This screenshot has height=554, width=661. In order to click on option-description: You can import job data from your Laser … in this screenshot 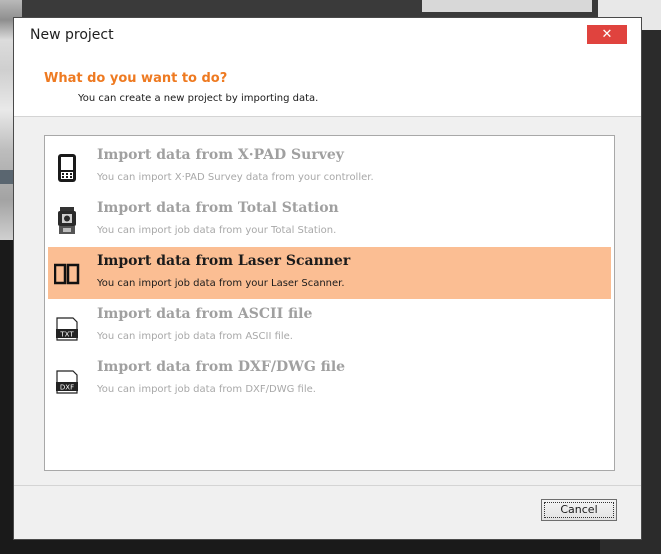, I will do `click(221, 283)`.